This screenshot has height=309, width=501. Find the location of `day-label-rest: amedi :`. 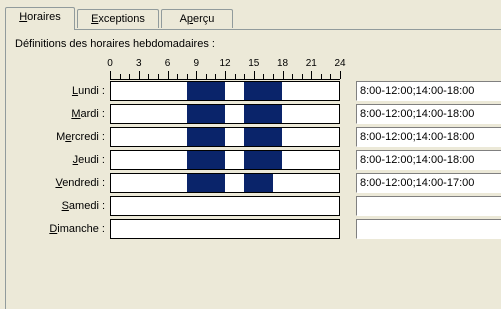

day-label-rest: amedi : is located at coordinates (86, 206).